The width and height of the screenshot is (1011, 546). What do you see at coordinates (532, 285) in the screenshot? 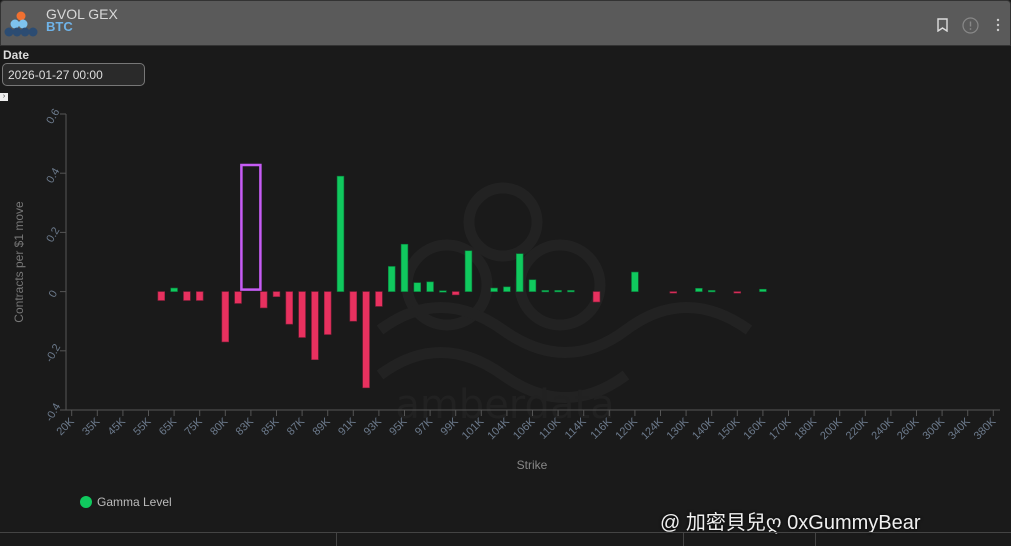
I see `bar-106K` at bounding box center [532, 285].